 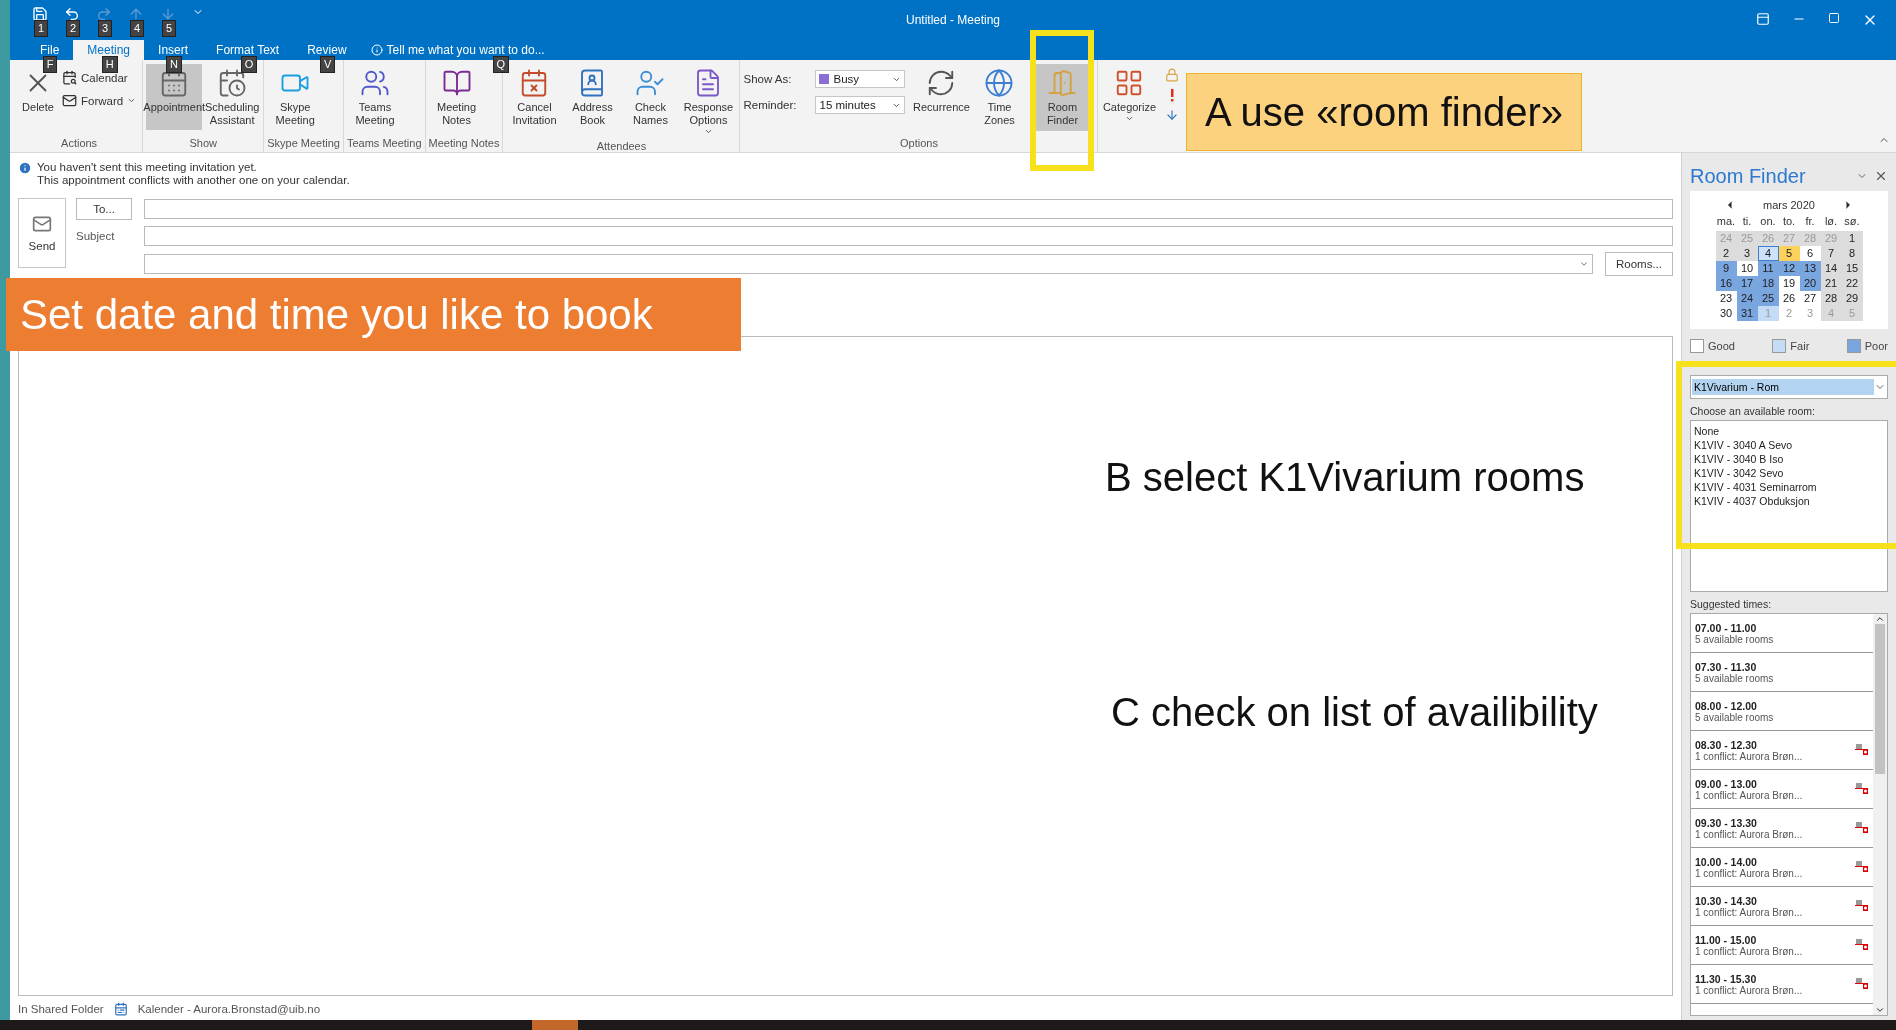 I want to click on group-label: Attendees, so click(x=621, y=147).